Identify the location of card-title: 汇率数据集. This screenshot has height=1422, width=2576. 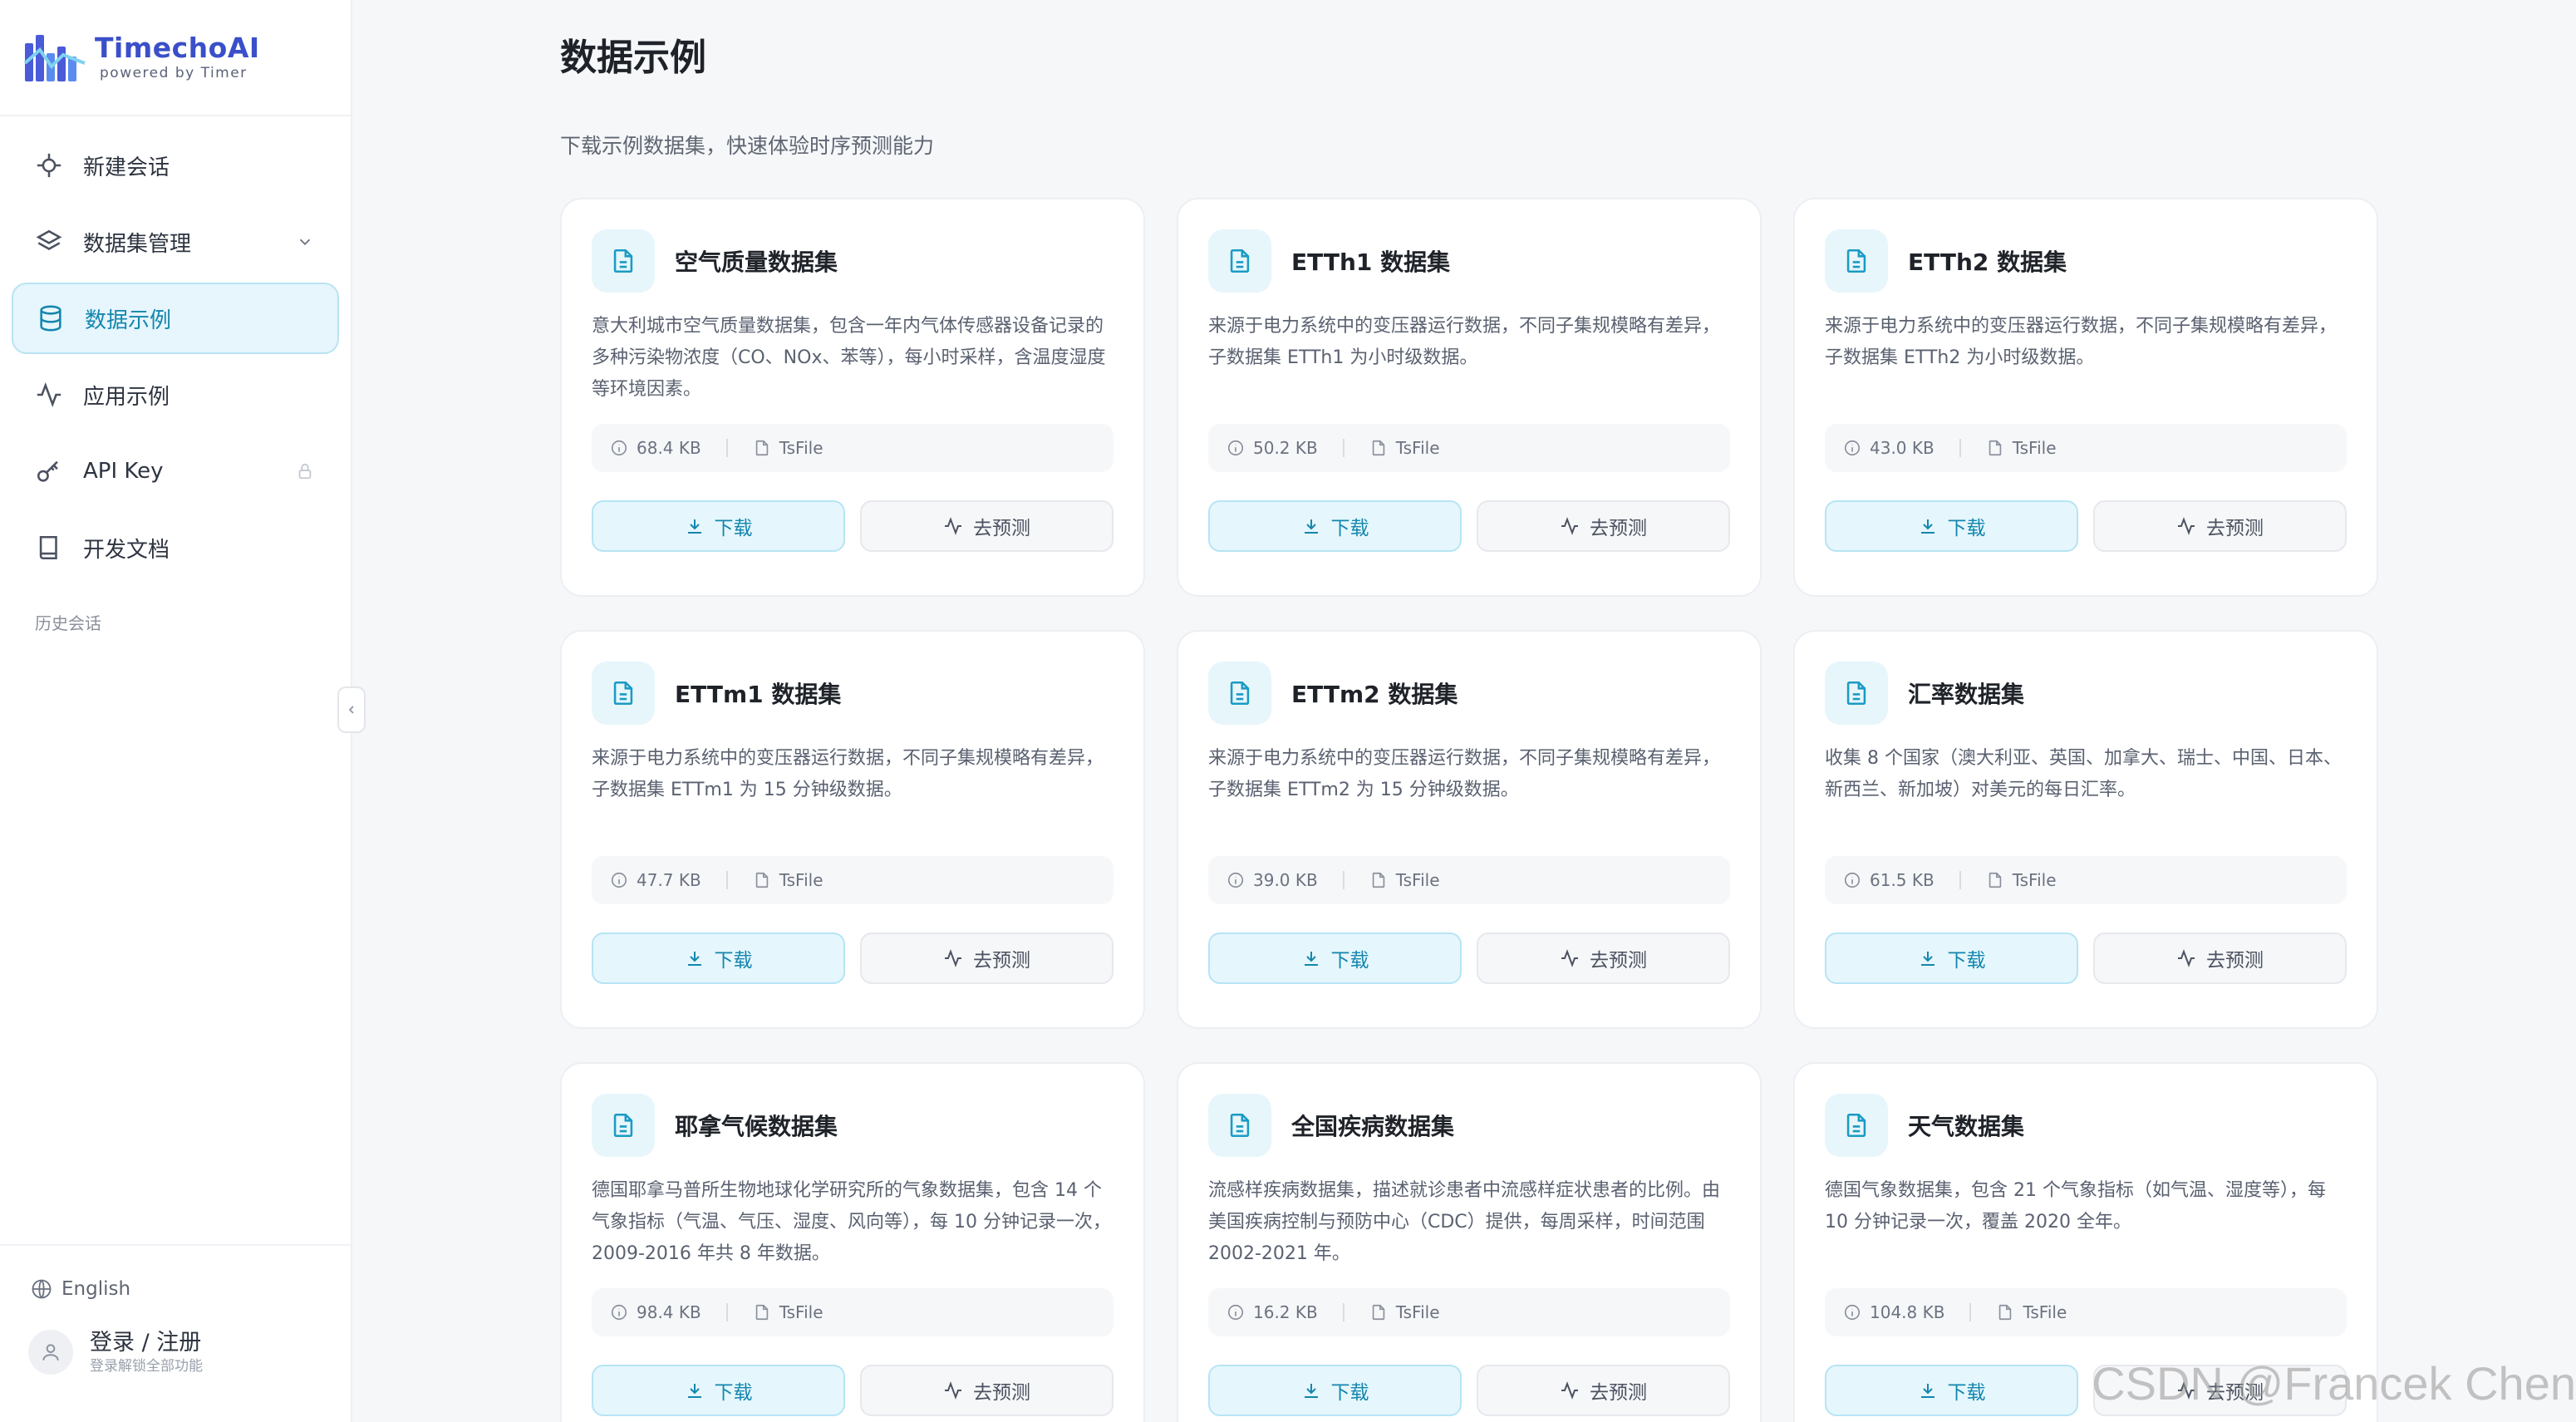
(1966, 694).